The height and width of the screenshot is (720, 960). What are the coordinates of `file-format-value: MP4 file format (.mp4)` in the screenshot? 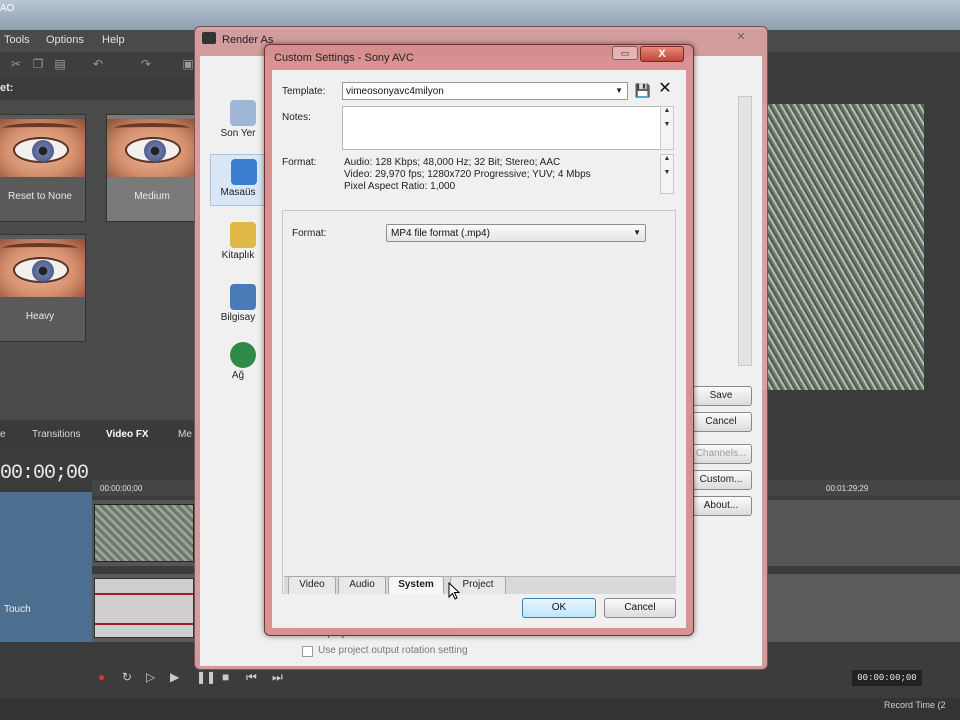 It's located at (440, 233).